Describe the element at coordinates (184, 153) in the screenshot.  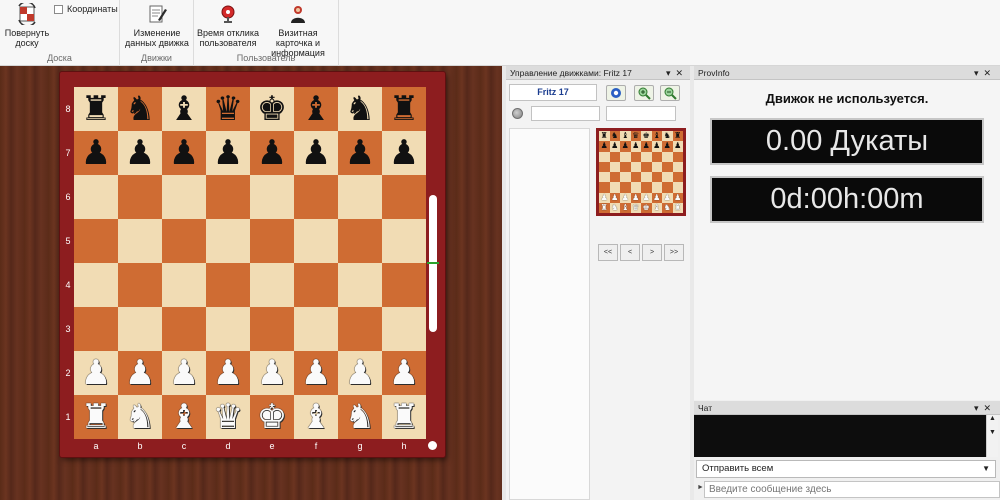
I see `square-c7: ♟` at that location.